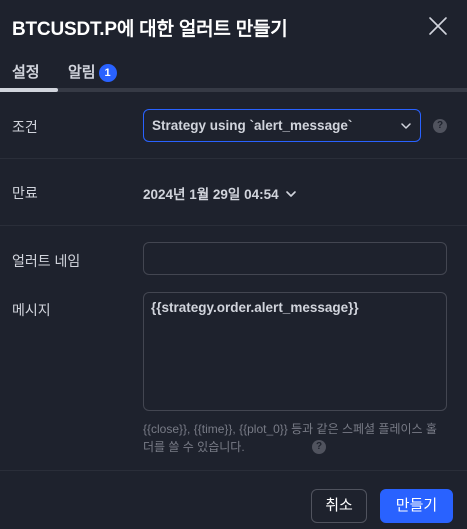 The image size is (467, 529). I want to click on tab-settings-label: 설정, so click(26, 72).